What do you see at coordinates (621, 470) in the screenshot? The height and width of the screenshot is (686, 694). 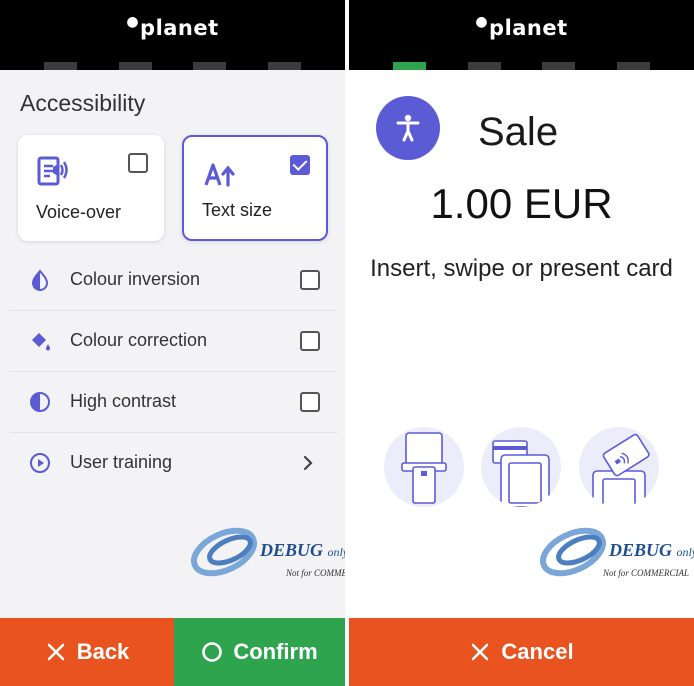 I see `contactless-card-icon` at bounding box center [621, 470].